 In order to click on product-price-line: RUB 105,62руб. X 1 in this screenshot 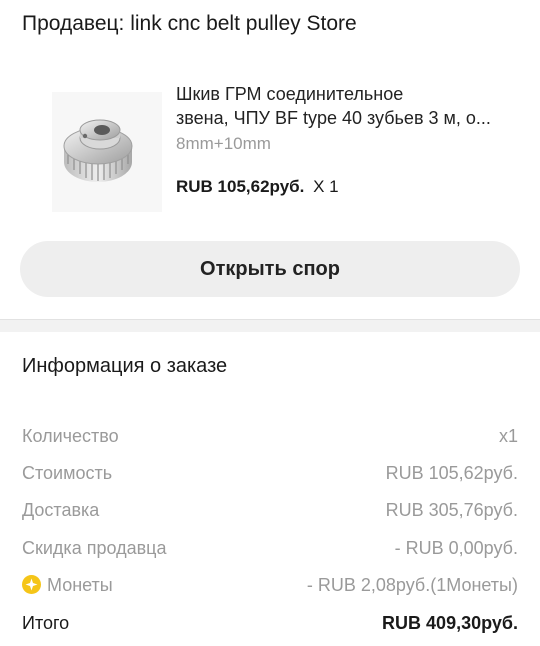, I will do `click(257, 187)`.